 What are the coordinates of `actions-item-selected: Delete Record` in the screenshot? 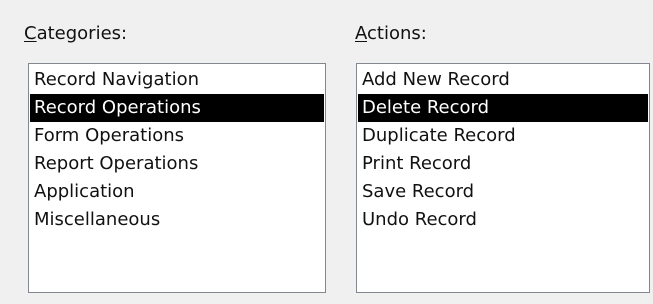 It's located at (503, 108).